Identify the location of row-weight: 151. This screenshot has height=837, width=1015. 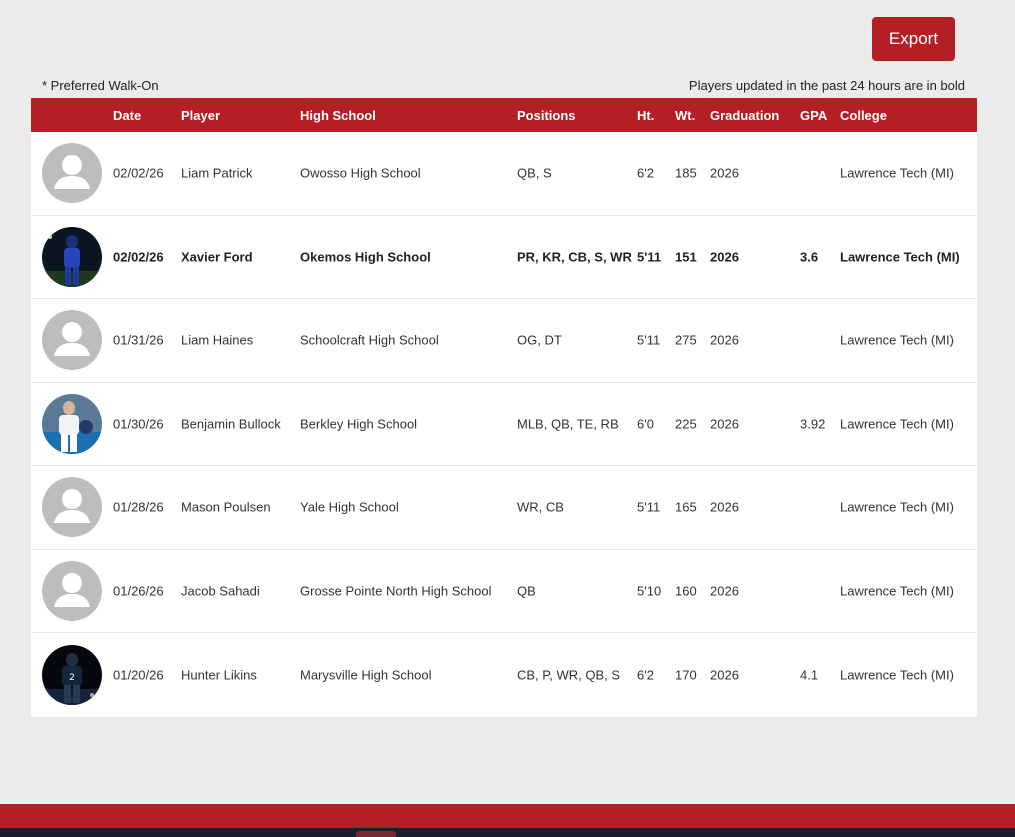
(686, 257).